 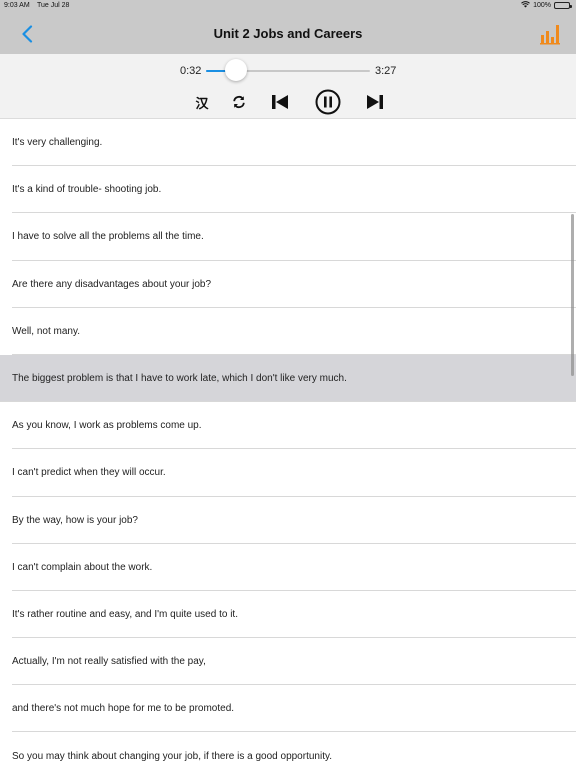 I want to click on repeat-icon, so click(x=239, y=102).